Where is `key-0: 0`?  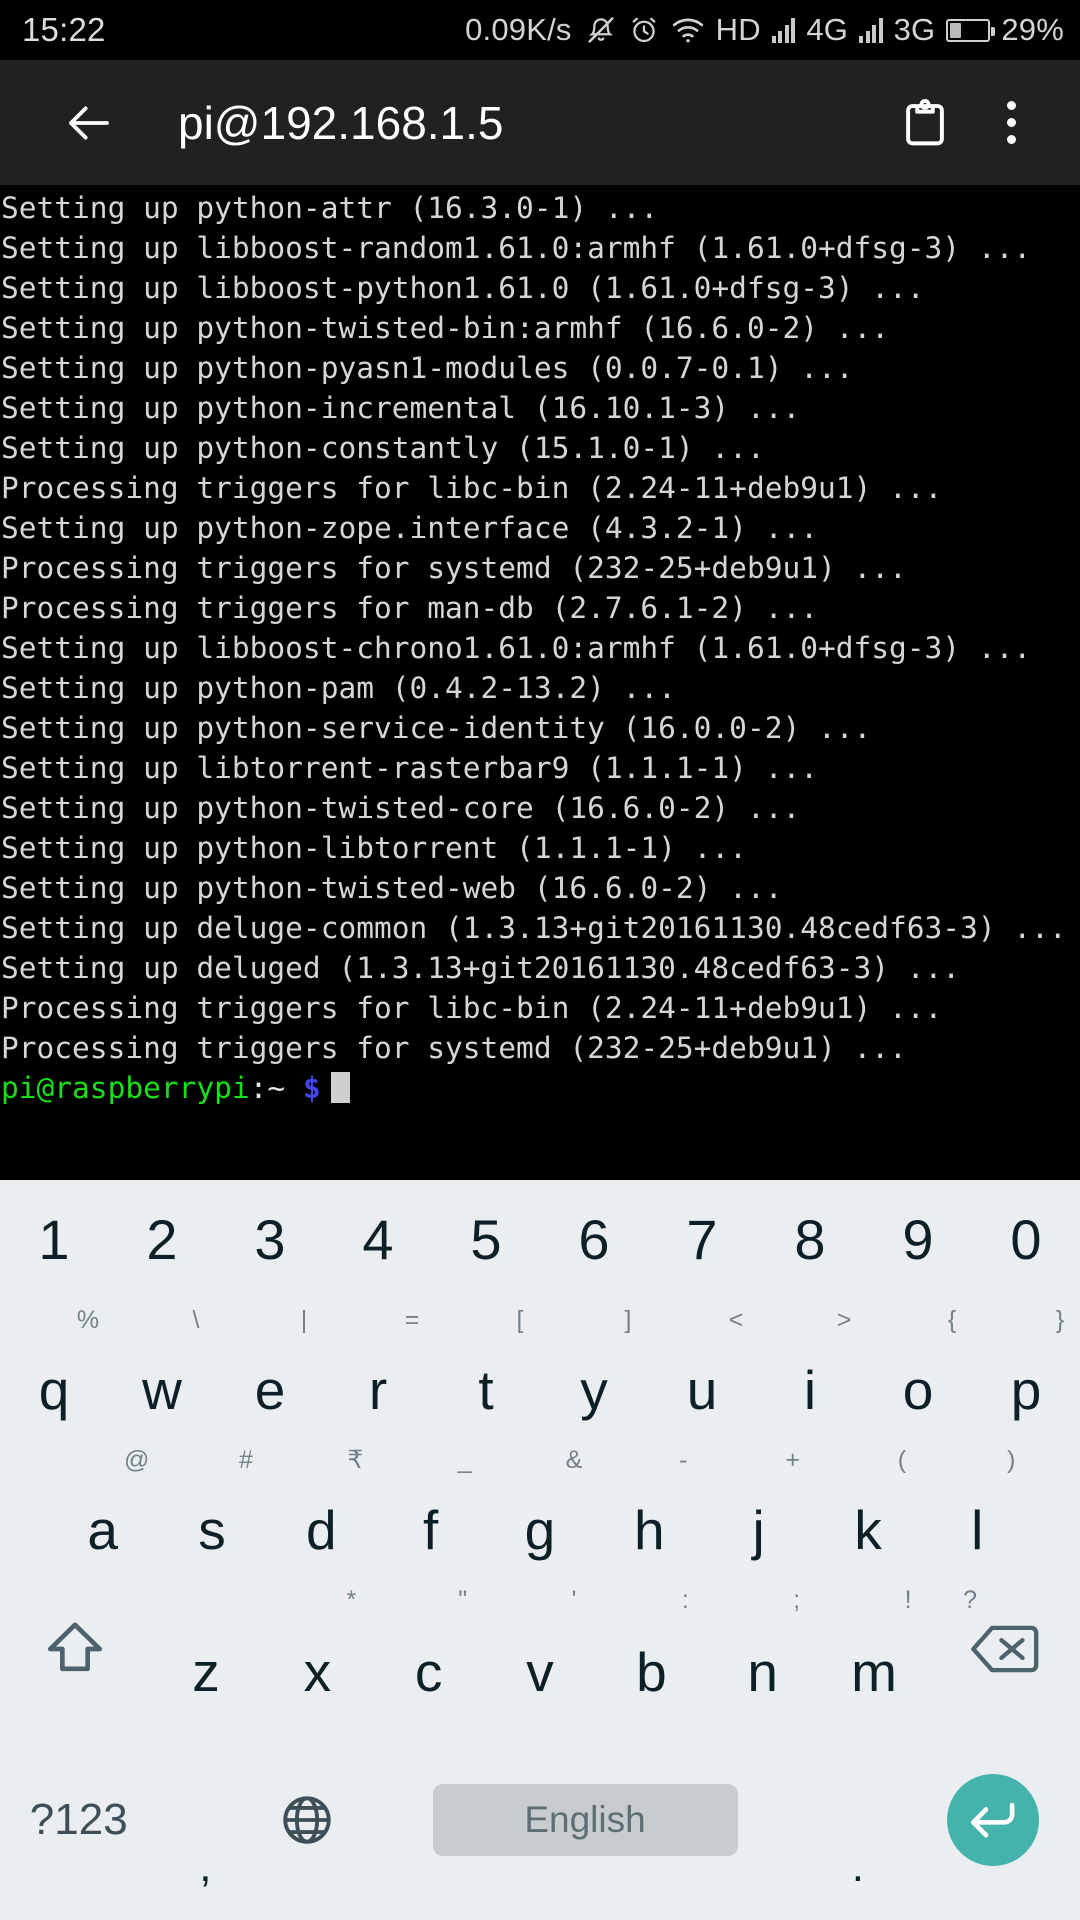 key-0: 0 is located at coordinates (1026, 1239).